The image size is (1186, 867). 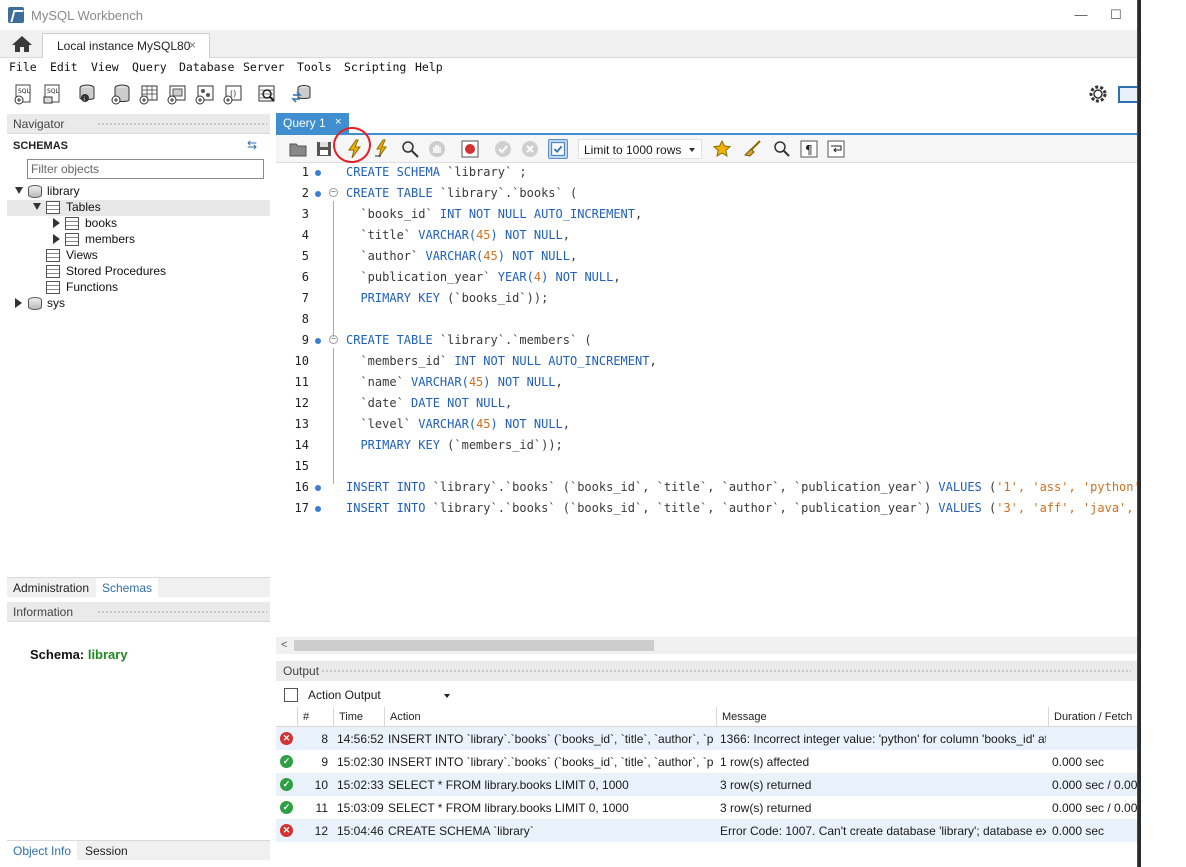 What do you see at coordinates (379, 695) in the screenshot?
I see `output-mode-select: Action Output` at bounding box center [379, 695].